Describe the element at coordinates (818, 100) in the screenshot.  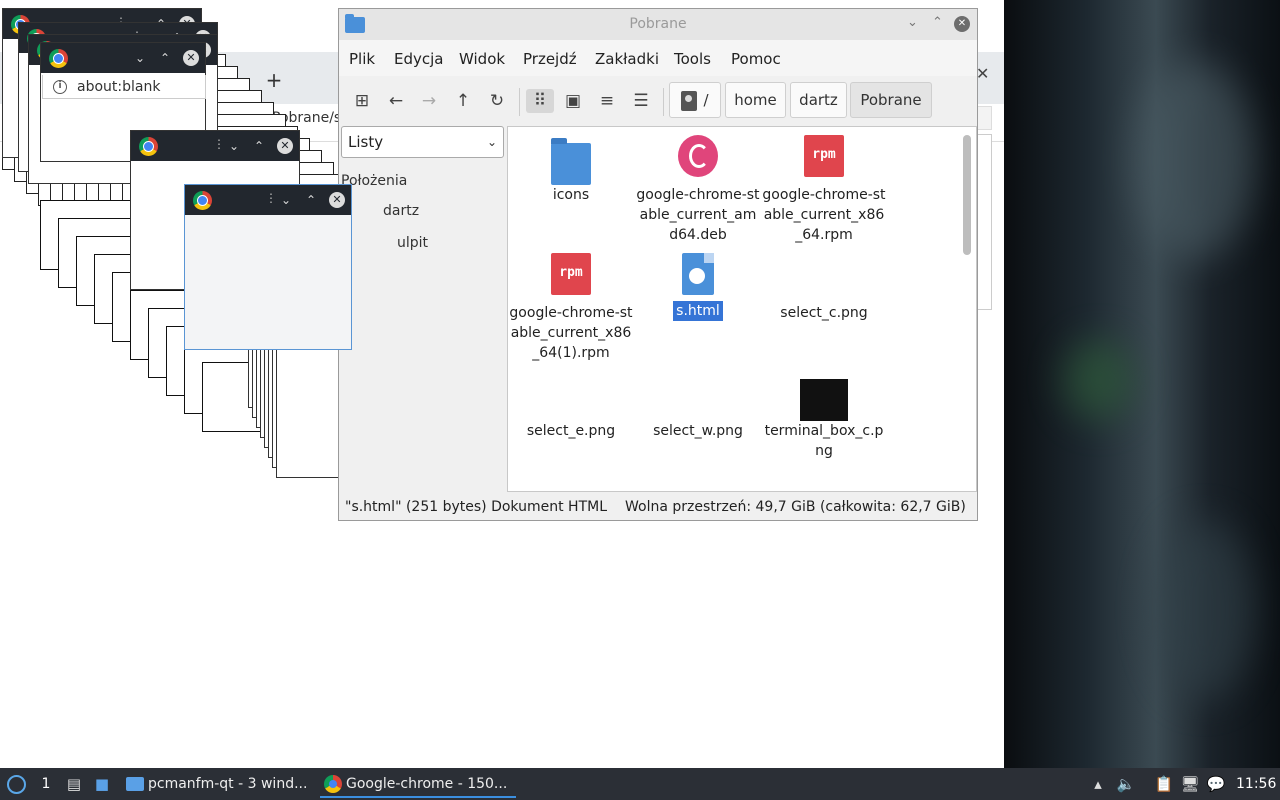
I see `breadcrumb-dartz: dartz` at that location.